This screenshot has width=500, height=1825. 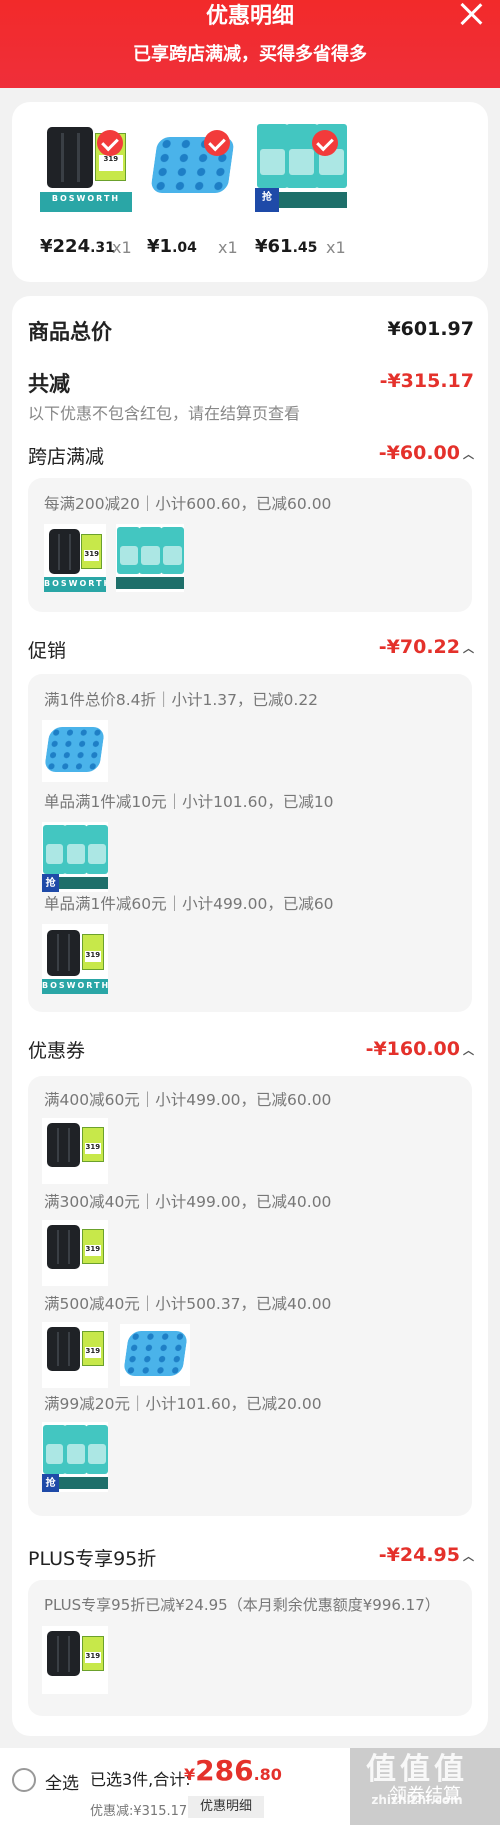 I want to click on rule-text: 满99减20元｜小计101.60，已减20.00, so click(x=183, y=1404).